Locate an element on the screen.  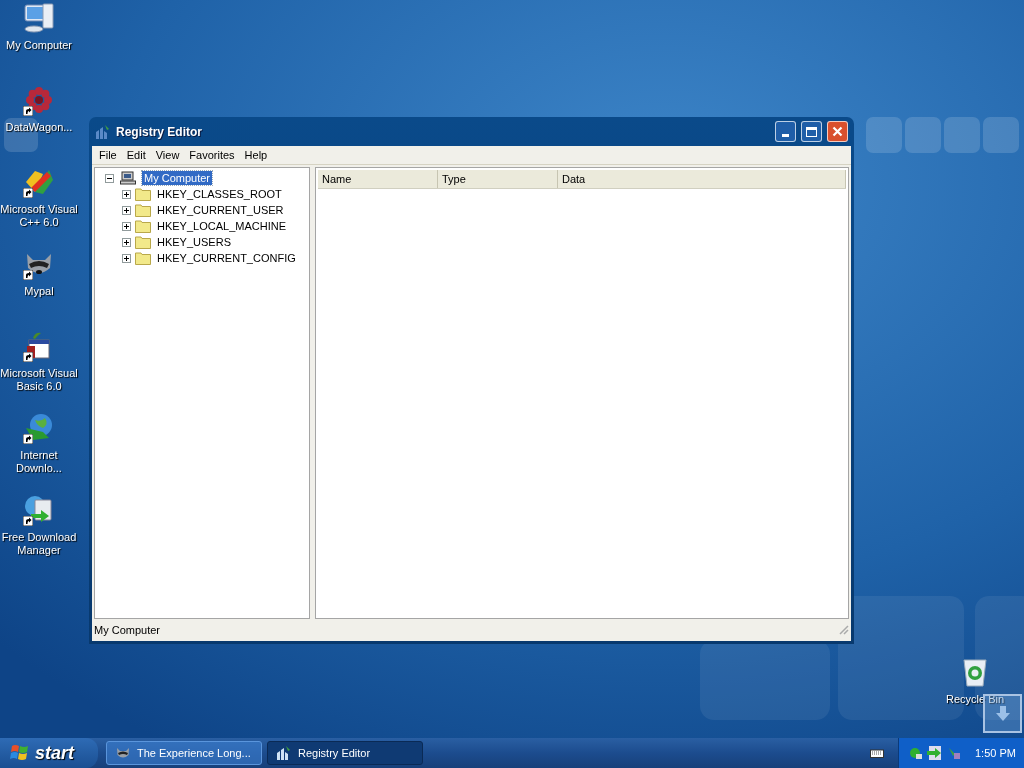
down-arrow-icon is located at coordinates (1002, 713).